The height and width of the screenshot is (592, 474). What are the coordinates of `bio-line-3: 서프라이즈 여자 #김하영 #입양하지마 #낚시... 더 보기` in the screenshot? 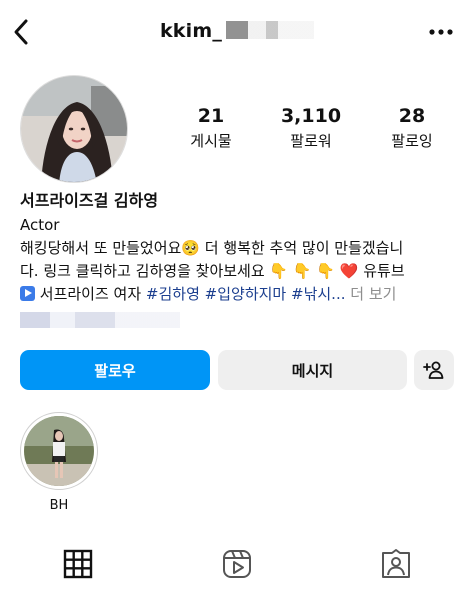 It's located at (240, 294).